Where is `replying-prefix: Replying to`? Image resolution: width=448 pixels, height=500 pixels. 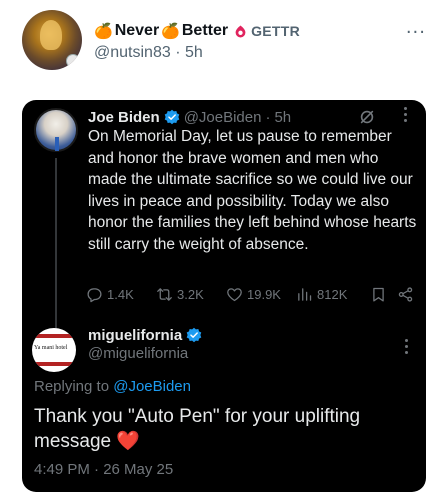 replying-prefix: Replying to is located at coordinates (72, 386).